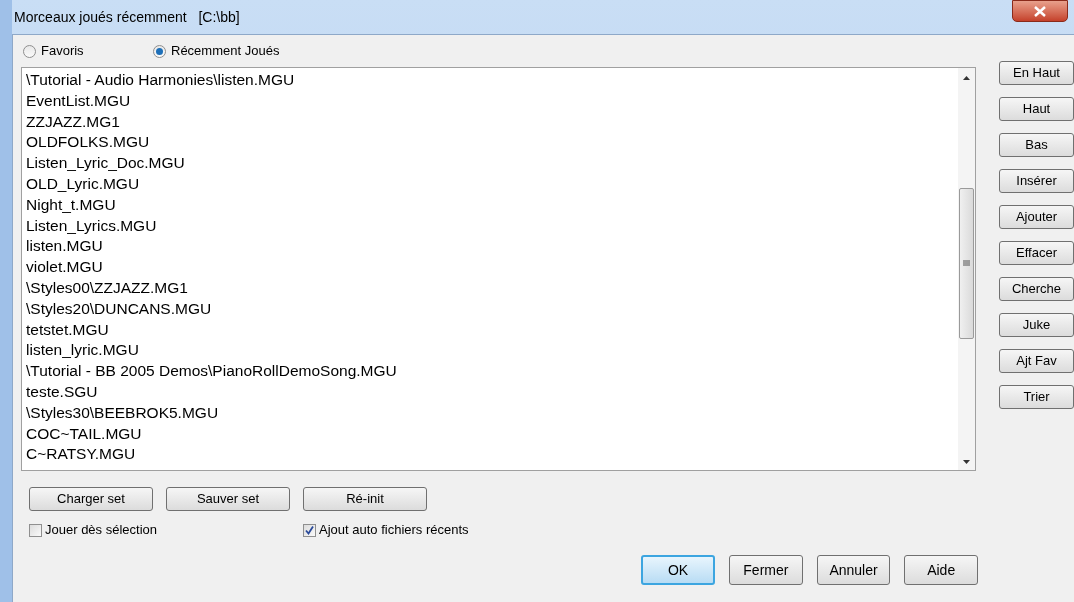  What do you see at coordinates (492, 184) in the screenshot?
I see `file-list-item: OLD_Lyric.MGU` at bounding box center [492, 184].